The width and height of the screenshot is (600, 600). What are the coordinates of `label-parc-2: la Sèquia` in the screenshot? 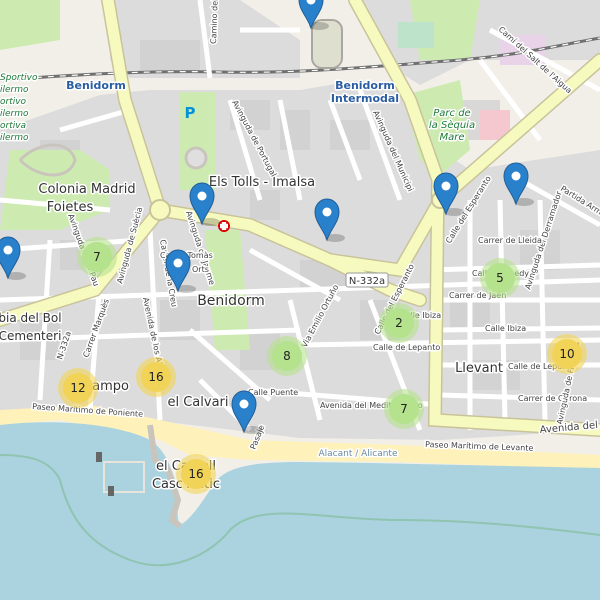 It's located at (452, 125).